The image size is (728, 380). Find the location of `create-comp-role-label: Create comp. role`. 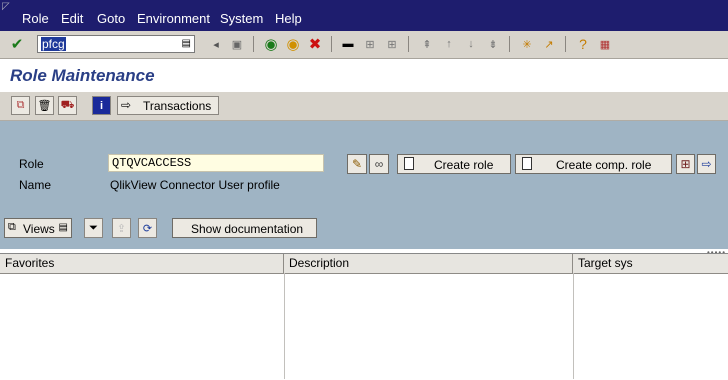

create-comp-role-label: Create comp. role is located at coordinates (604, 165).